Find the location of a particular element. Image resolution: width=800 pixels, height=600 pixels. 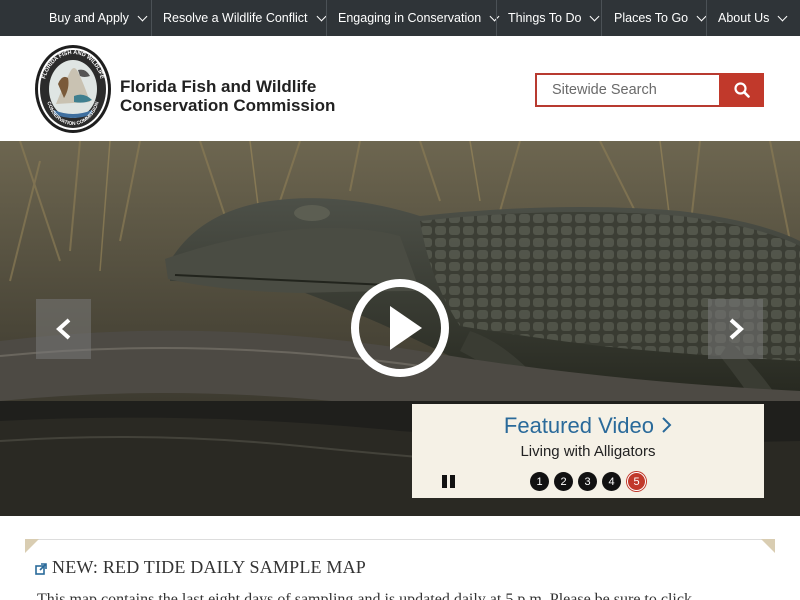

carousel-slide-3: 3 is located at coordinates (587, 481).